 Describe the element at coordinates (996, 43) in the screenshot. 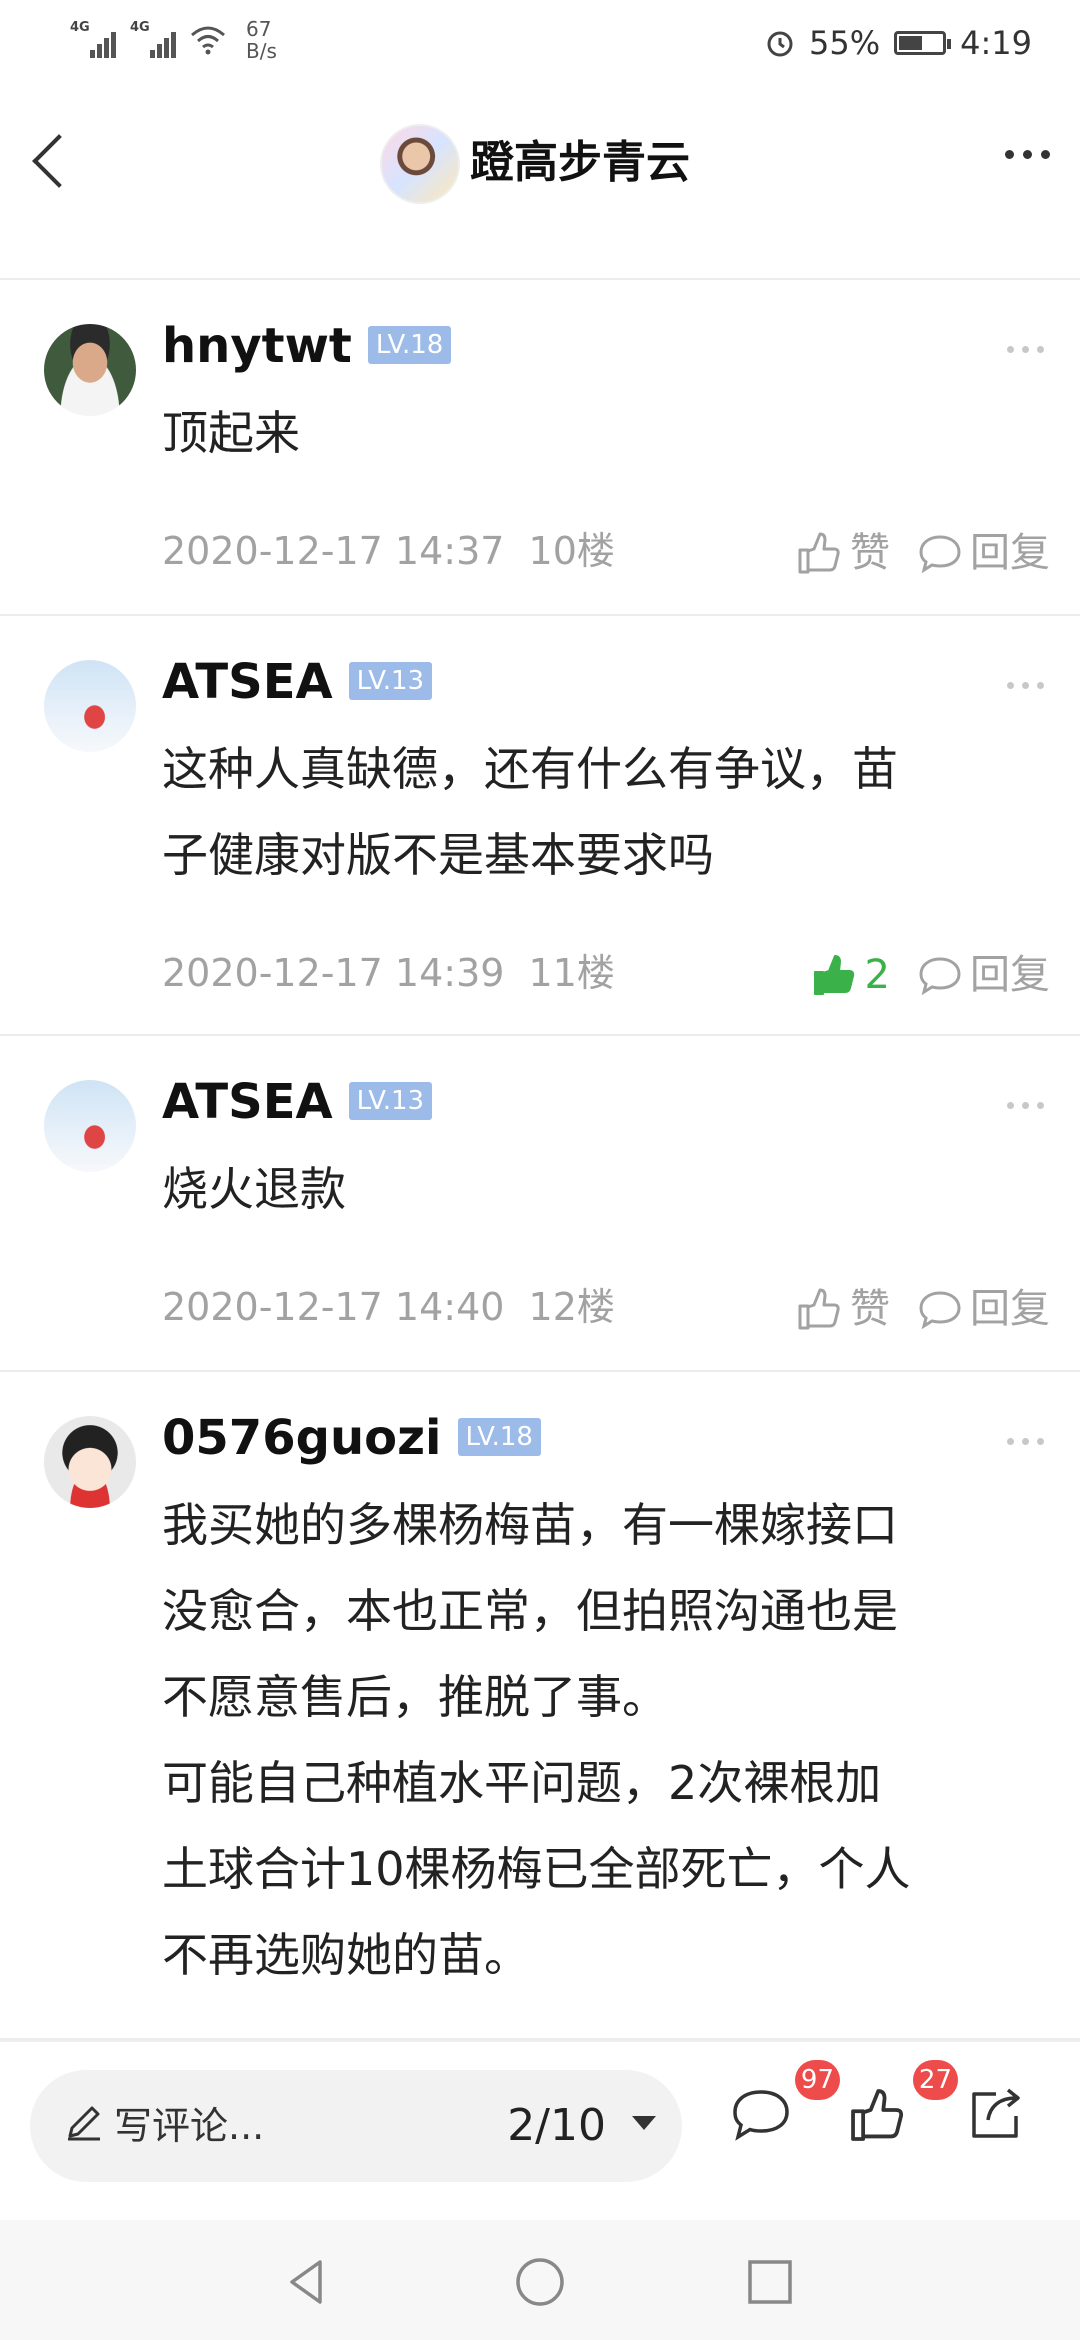

I see `clock: 4:19` at that location.